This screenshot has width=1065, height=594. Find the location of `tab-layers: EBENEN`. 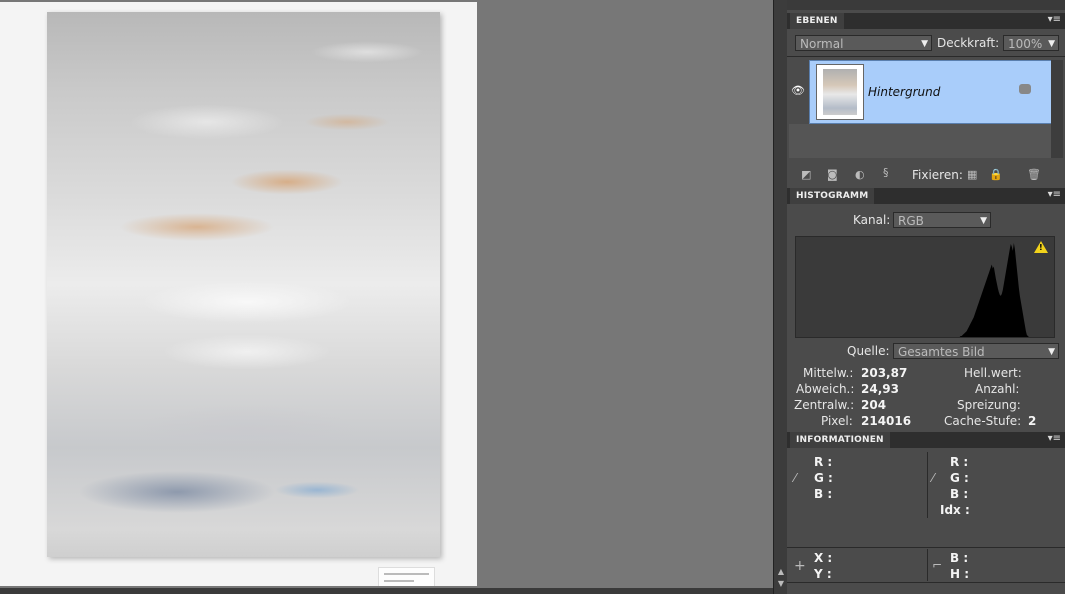

tab-layers: EBENEN is located at coordinates (817, 21).